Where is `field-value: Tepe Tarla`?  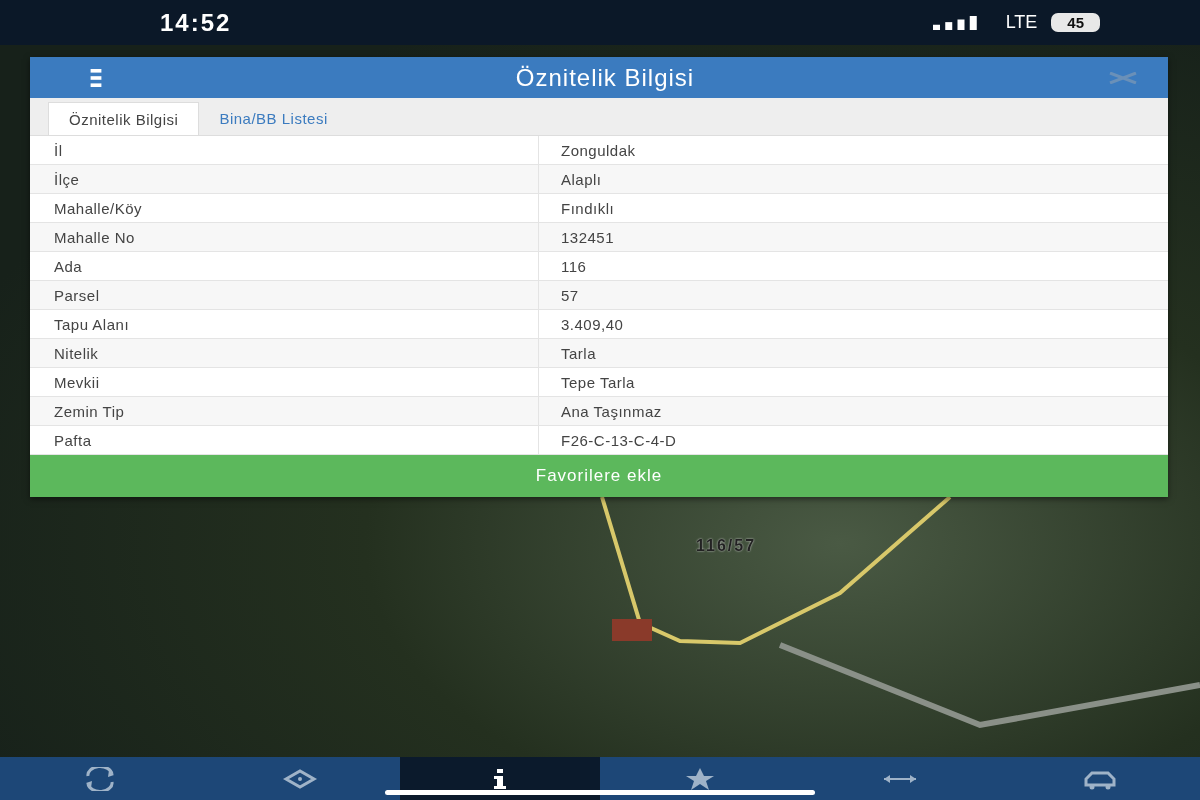 field-value: Tepe Tarla is located at coordinates (853, 382).